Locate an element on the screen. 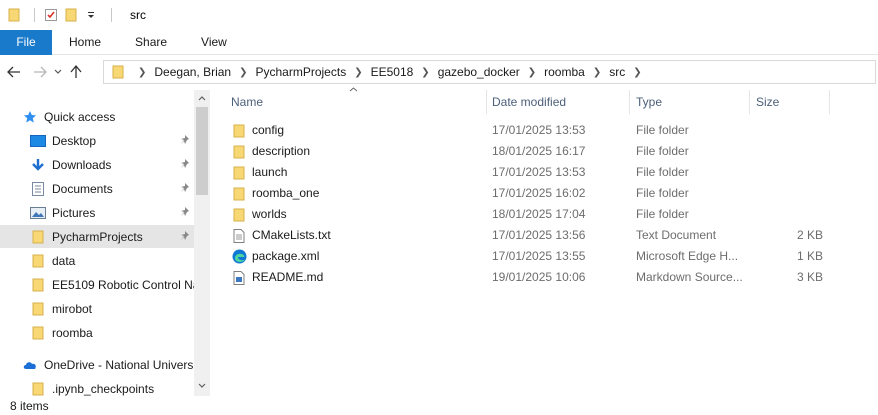 The image size is (878, 415). title-bar: src is located at coordinates (439, 15).